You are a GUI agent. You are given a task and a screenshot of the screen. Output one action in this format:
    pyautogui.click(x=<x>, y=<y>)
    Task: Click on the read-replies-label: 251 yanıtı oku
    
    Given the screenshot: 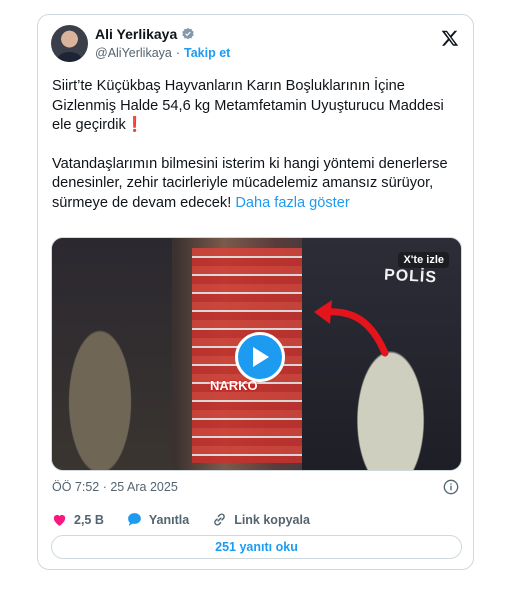 What is the action you would take?
    pyautogui.click(x=256, y=547)
    